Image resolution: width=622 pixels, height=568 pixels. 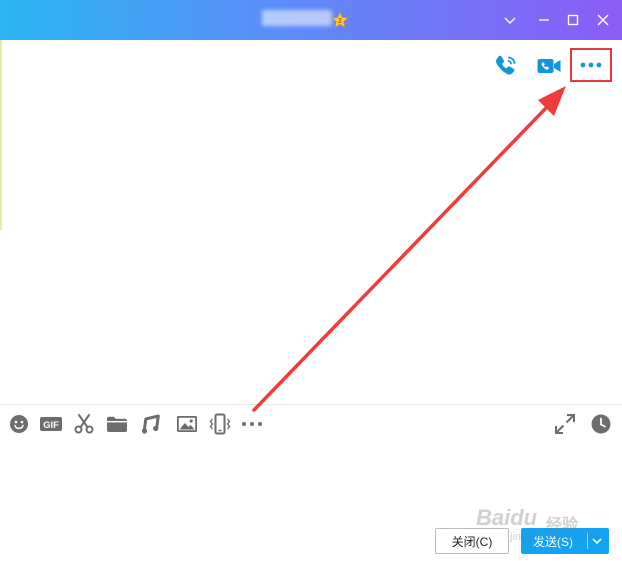 I want to click on left-edge-strip, so click(x=1, y=135).